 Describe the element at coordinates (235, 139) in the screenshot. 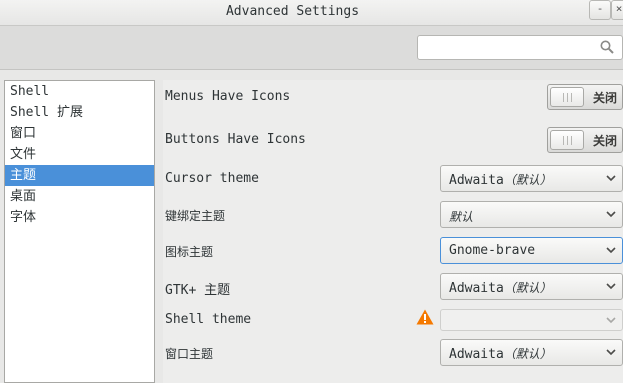

I see `buttons-have-icons-label: Buttons Have Icons` at that location.